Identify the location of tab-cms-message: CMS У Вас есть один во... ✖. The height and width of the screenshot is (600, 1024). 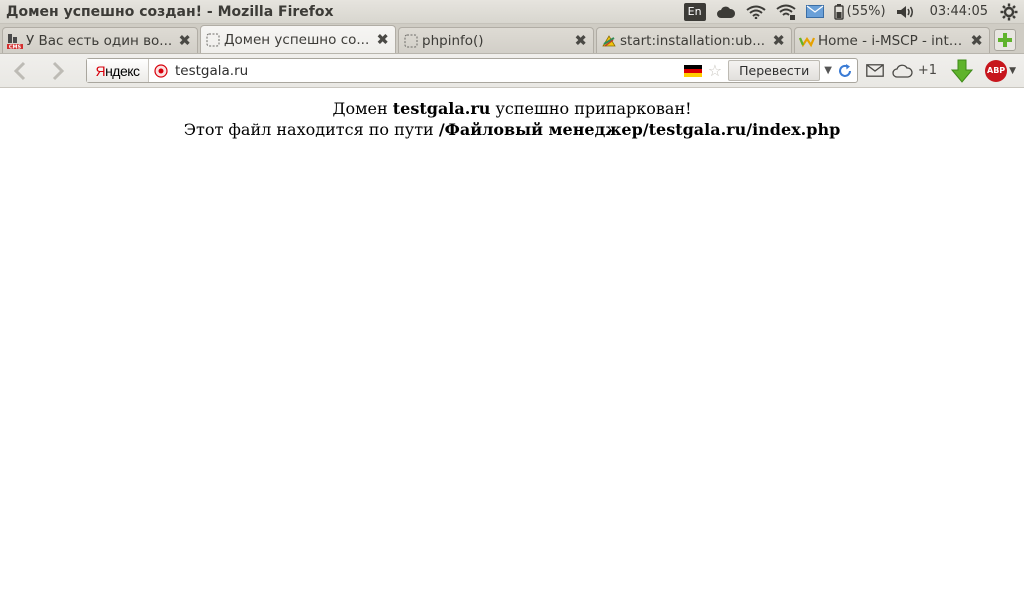
(100, 40).